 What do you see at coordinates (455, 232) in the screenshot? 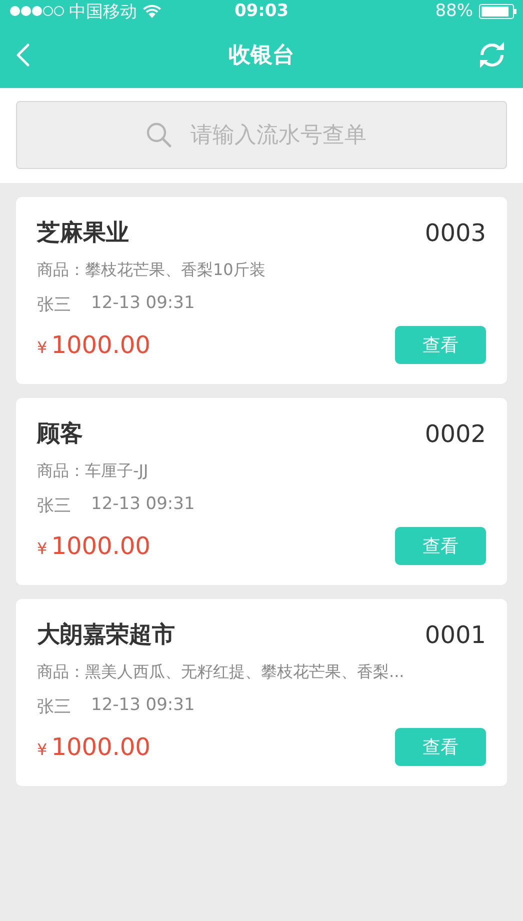
I see `order-number: 0003` at bounding box center [455, 232].